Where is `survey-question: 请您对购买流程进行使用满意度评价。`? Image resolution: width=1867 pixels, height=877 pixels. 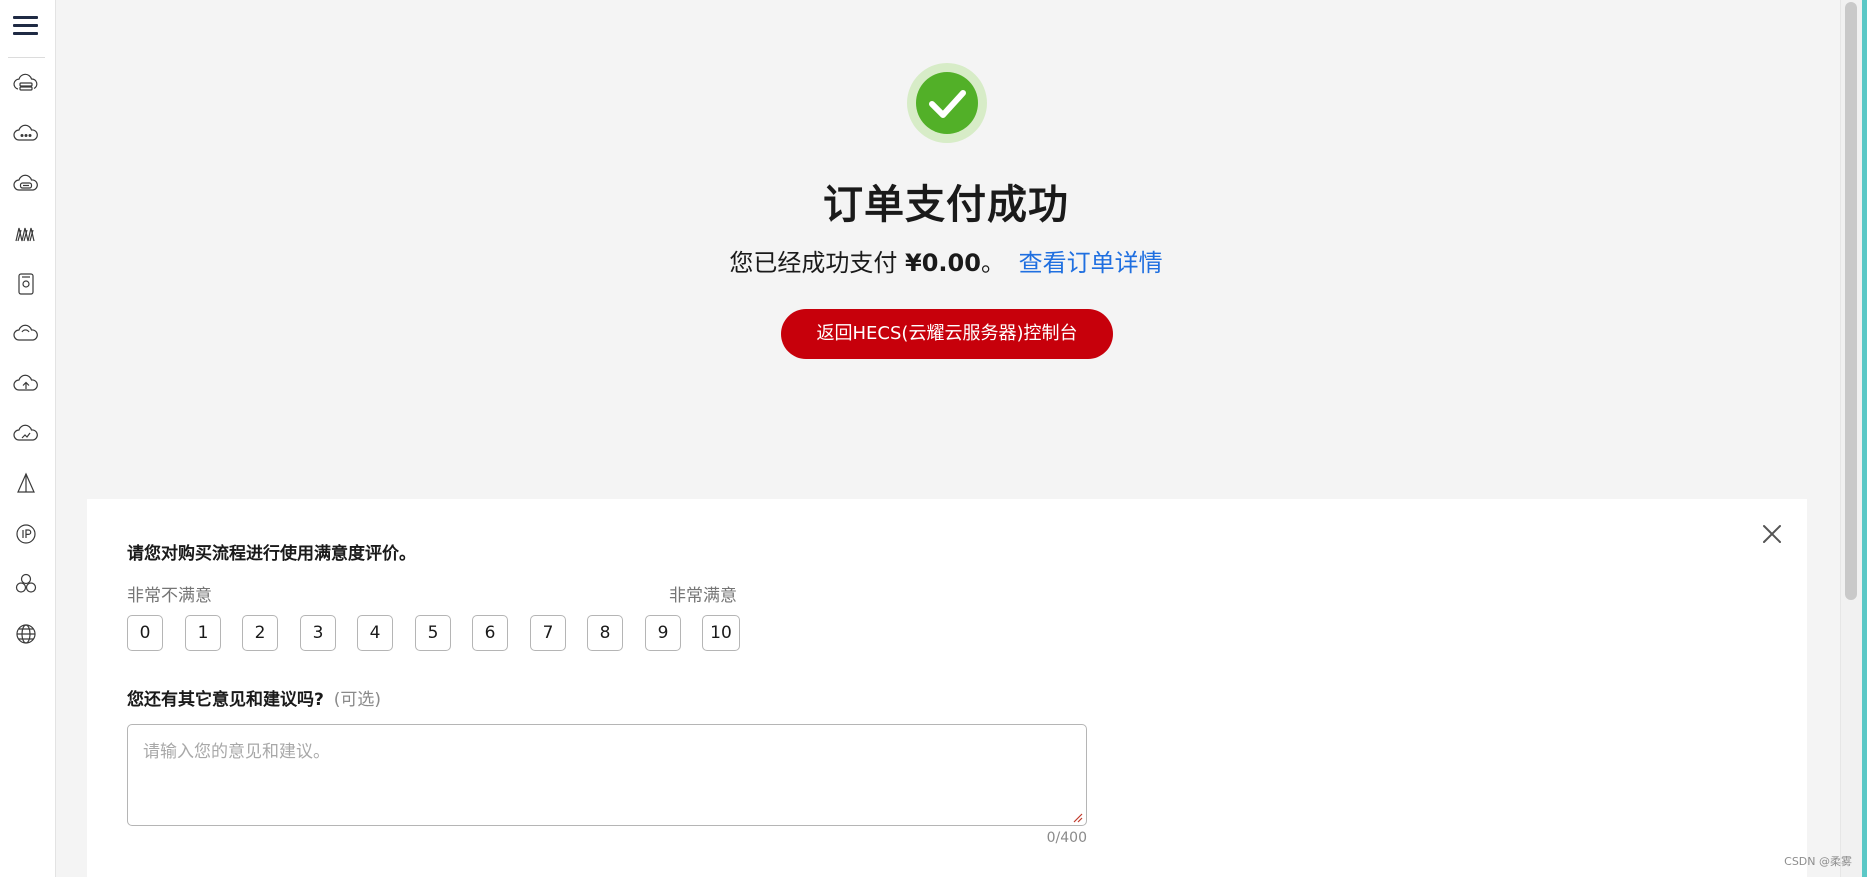 survey-question: 请您对购买流程进行使用满意度评价。 is located at coordinates (271, 554).